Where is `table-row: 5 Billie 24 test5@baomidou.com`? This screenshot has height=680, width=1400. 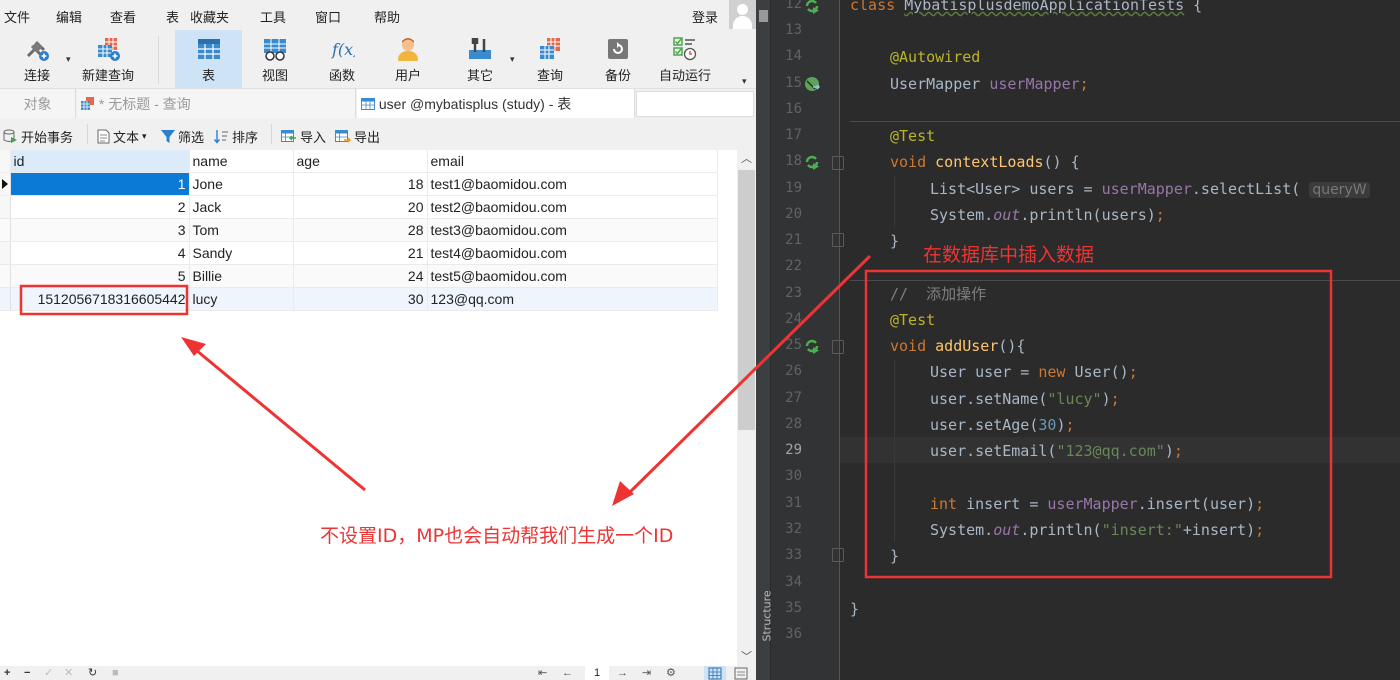
table-row: 5 Billie 24 test5@baomidou.com is located at coordinates (359, 276).